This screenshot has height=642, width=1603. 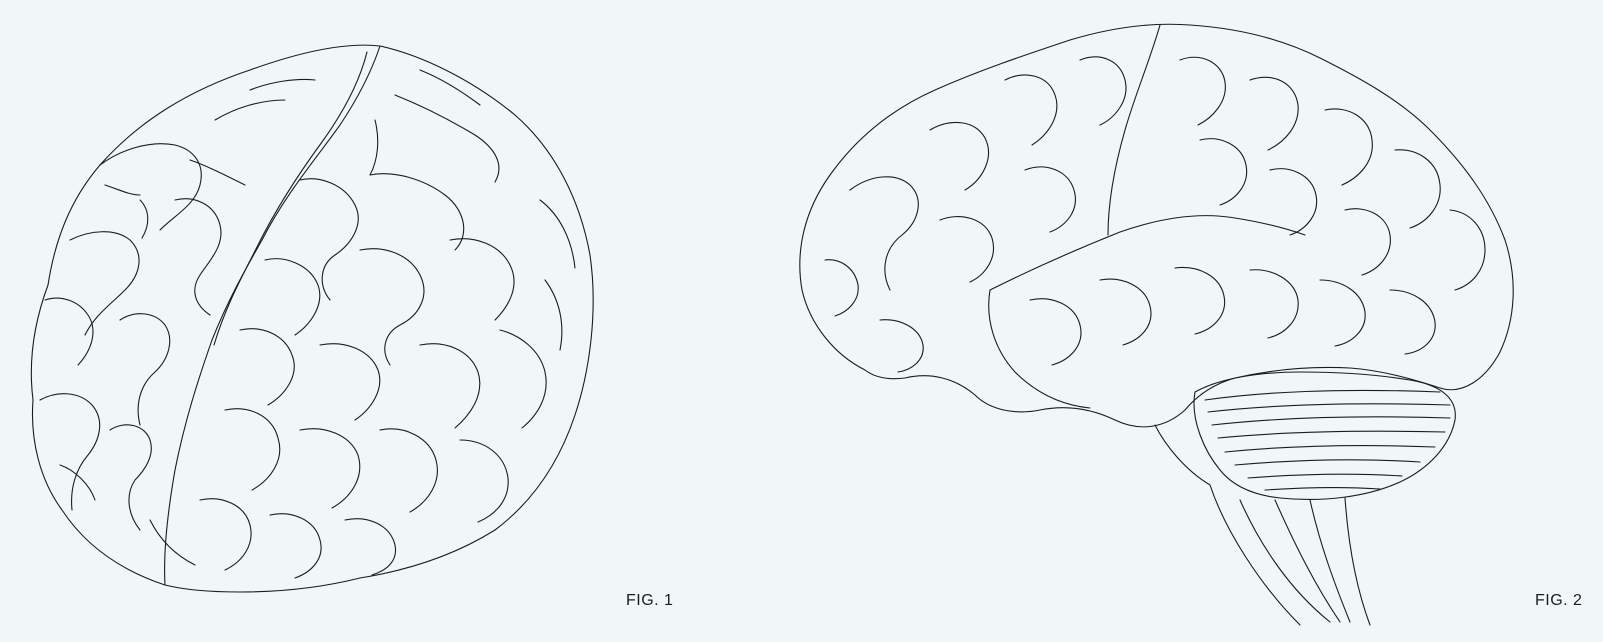 I want to click on brainstem-front, so click(x=1227, y=525).